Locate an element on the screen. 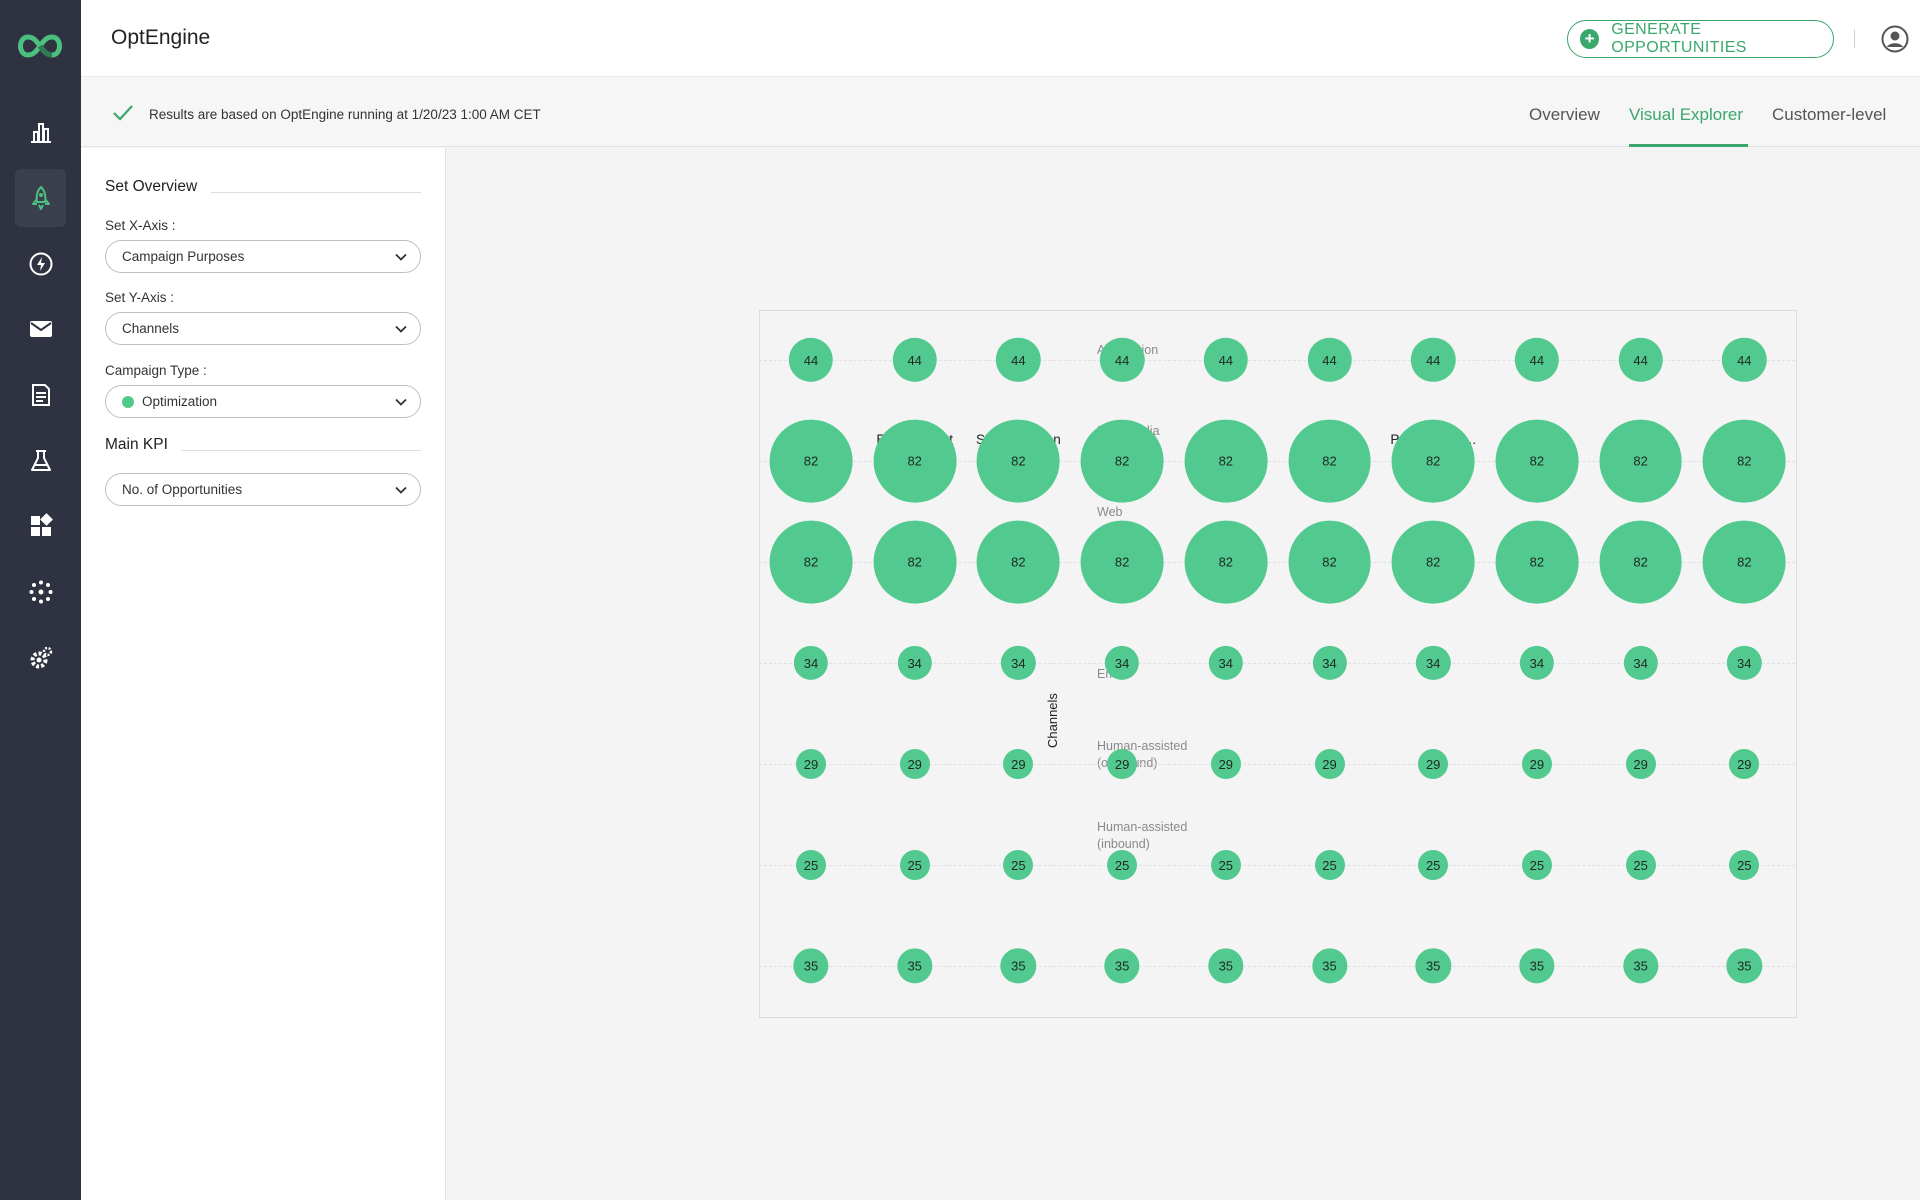  sidebar-item-experiments is located at coordinates (40, 461).